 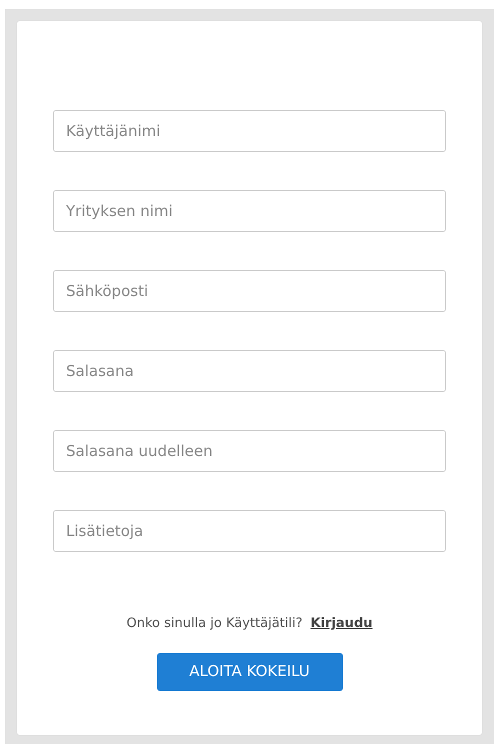 What do you see at coordinates (249, 671) in the screenshot?
I see `start-trial-button: ALOITA KOKEILU` at bounding box center [249, 671].